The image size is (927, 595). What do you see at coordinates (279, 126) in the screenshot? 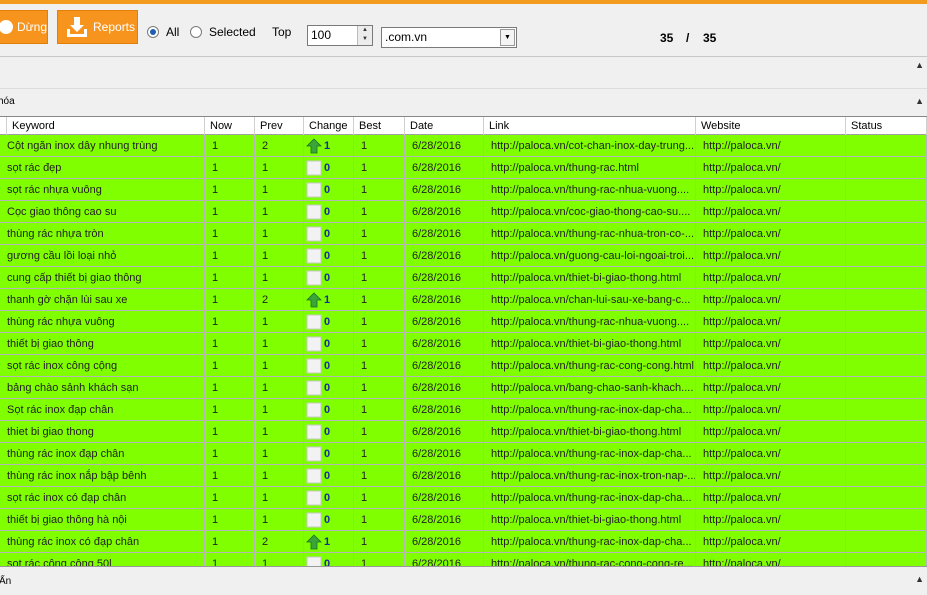
I see `column-header-prev: Prev` at bounding box center [279, 126].